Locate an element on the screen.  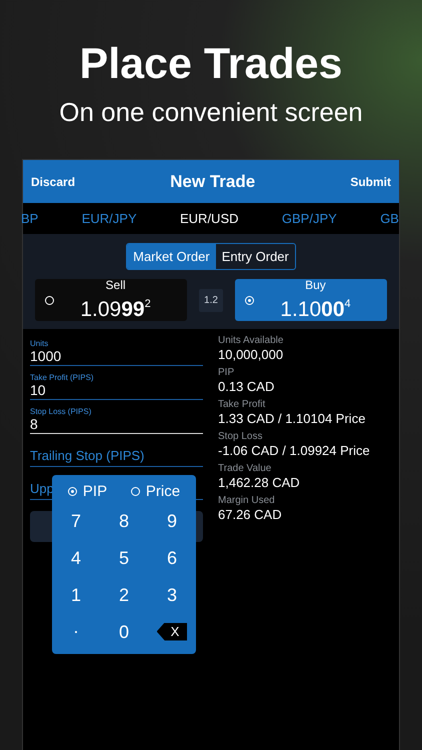
detail-label: Trade Value is located at coordinates (245, 469).